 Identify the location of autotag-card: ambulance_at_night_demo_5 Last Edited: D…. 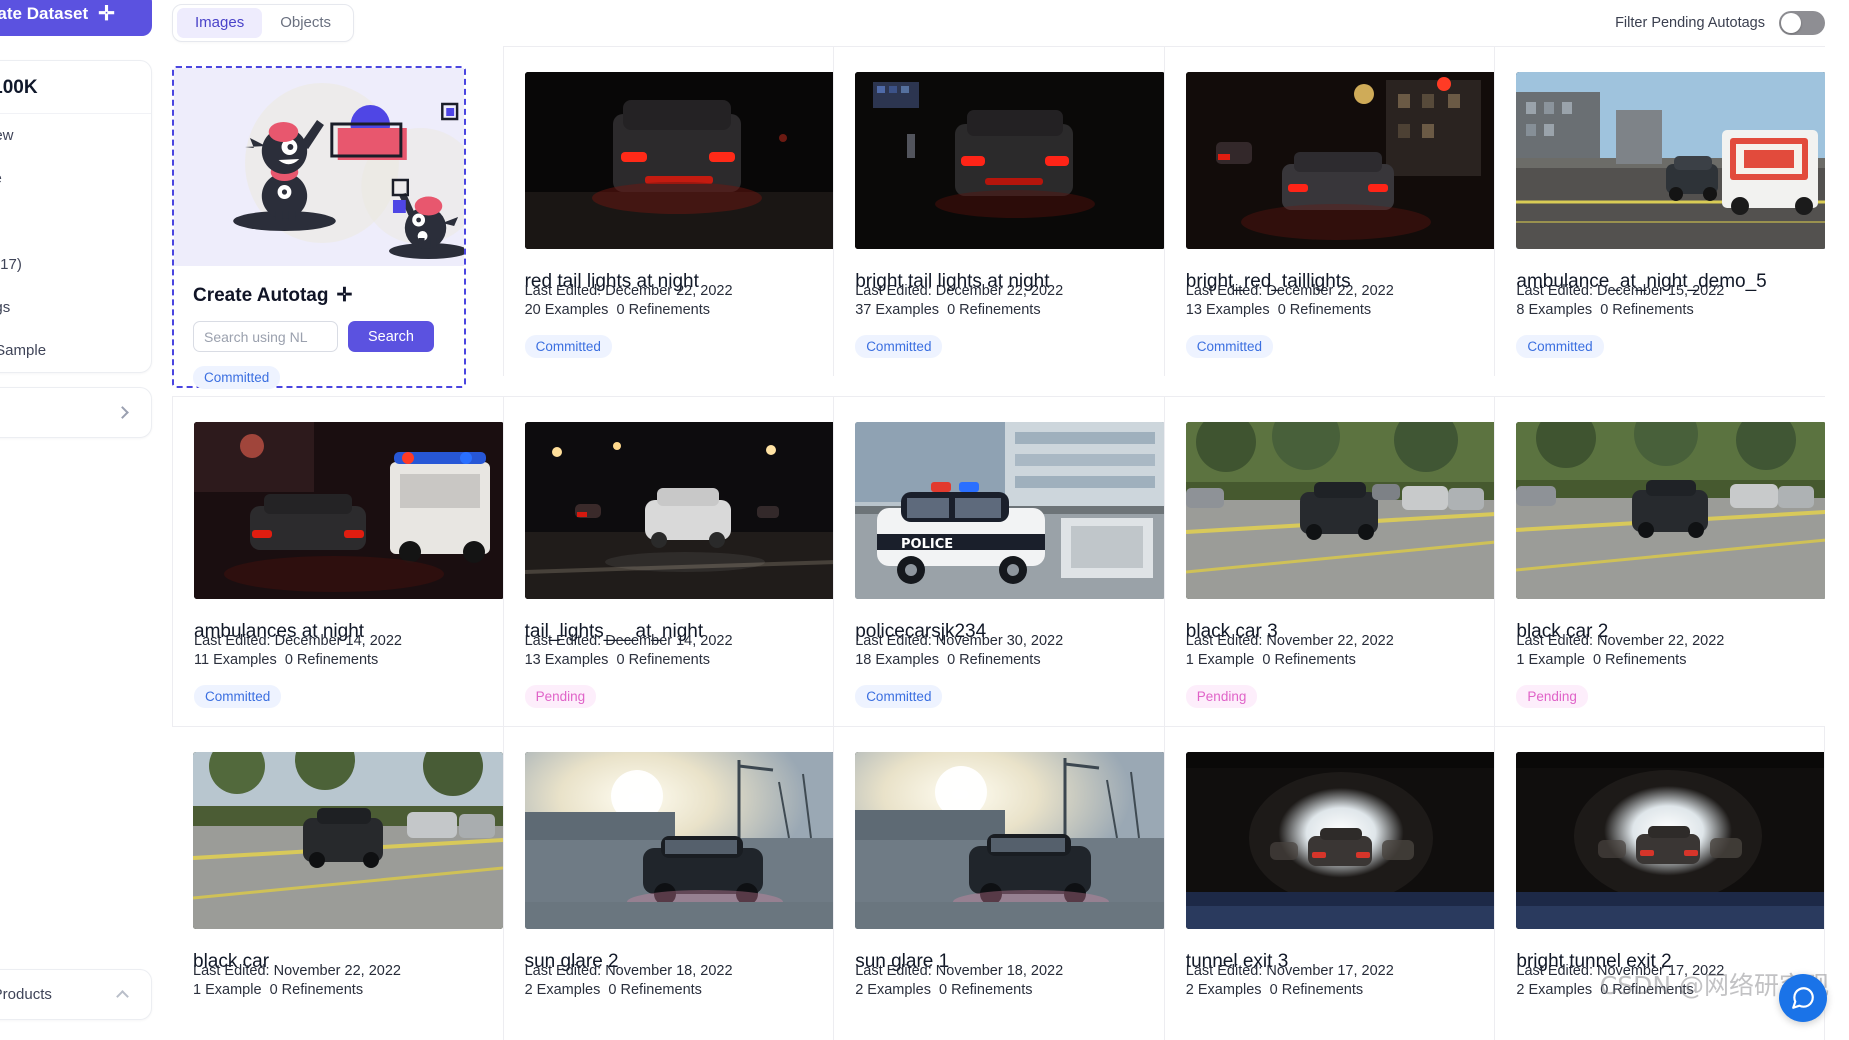
(1659, 211).